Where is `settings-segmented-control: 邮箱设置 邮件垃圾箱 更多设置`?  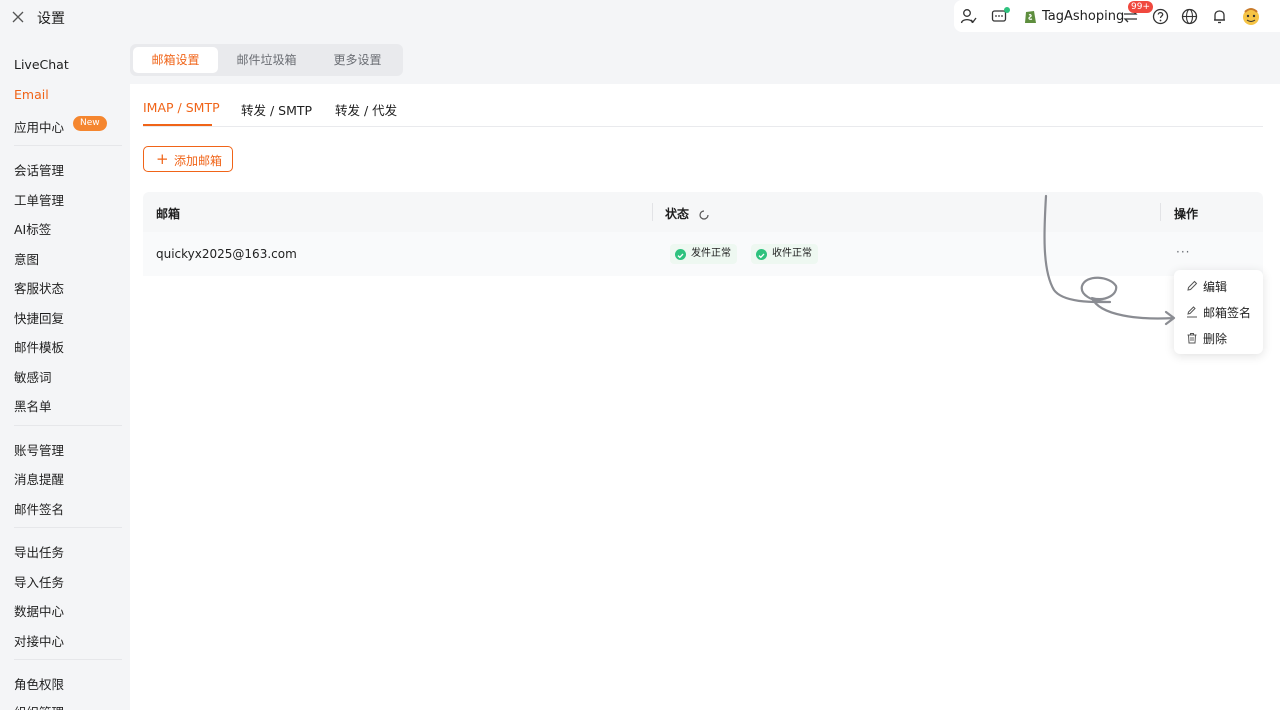 settings-segmented-control: 邮箱设置 邮件垃圾箱 更多设置 is located at coordinates (266, 60).